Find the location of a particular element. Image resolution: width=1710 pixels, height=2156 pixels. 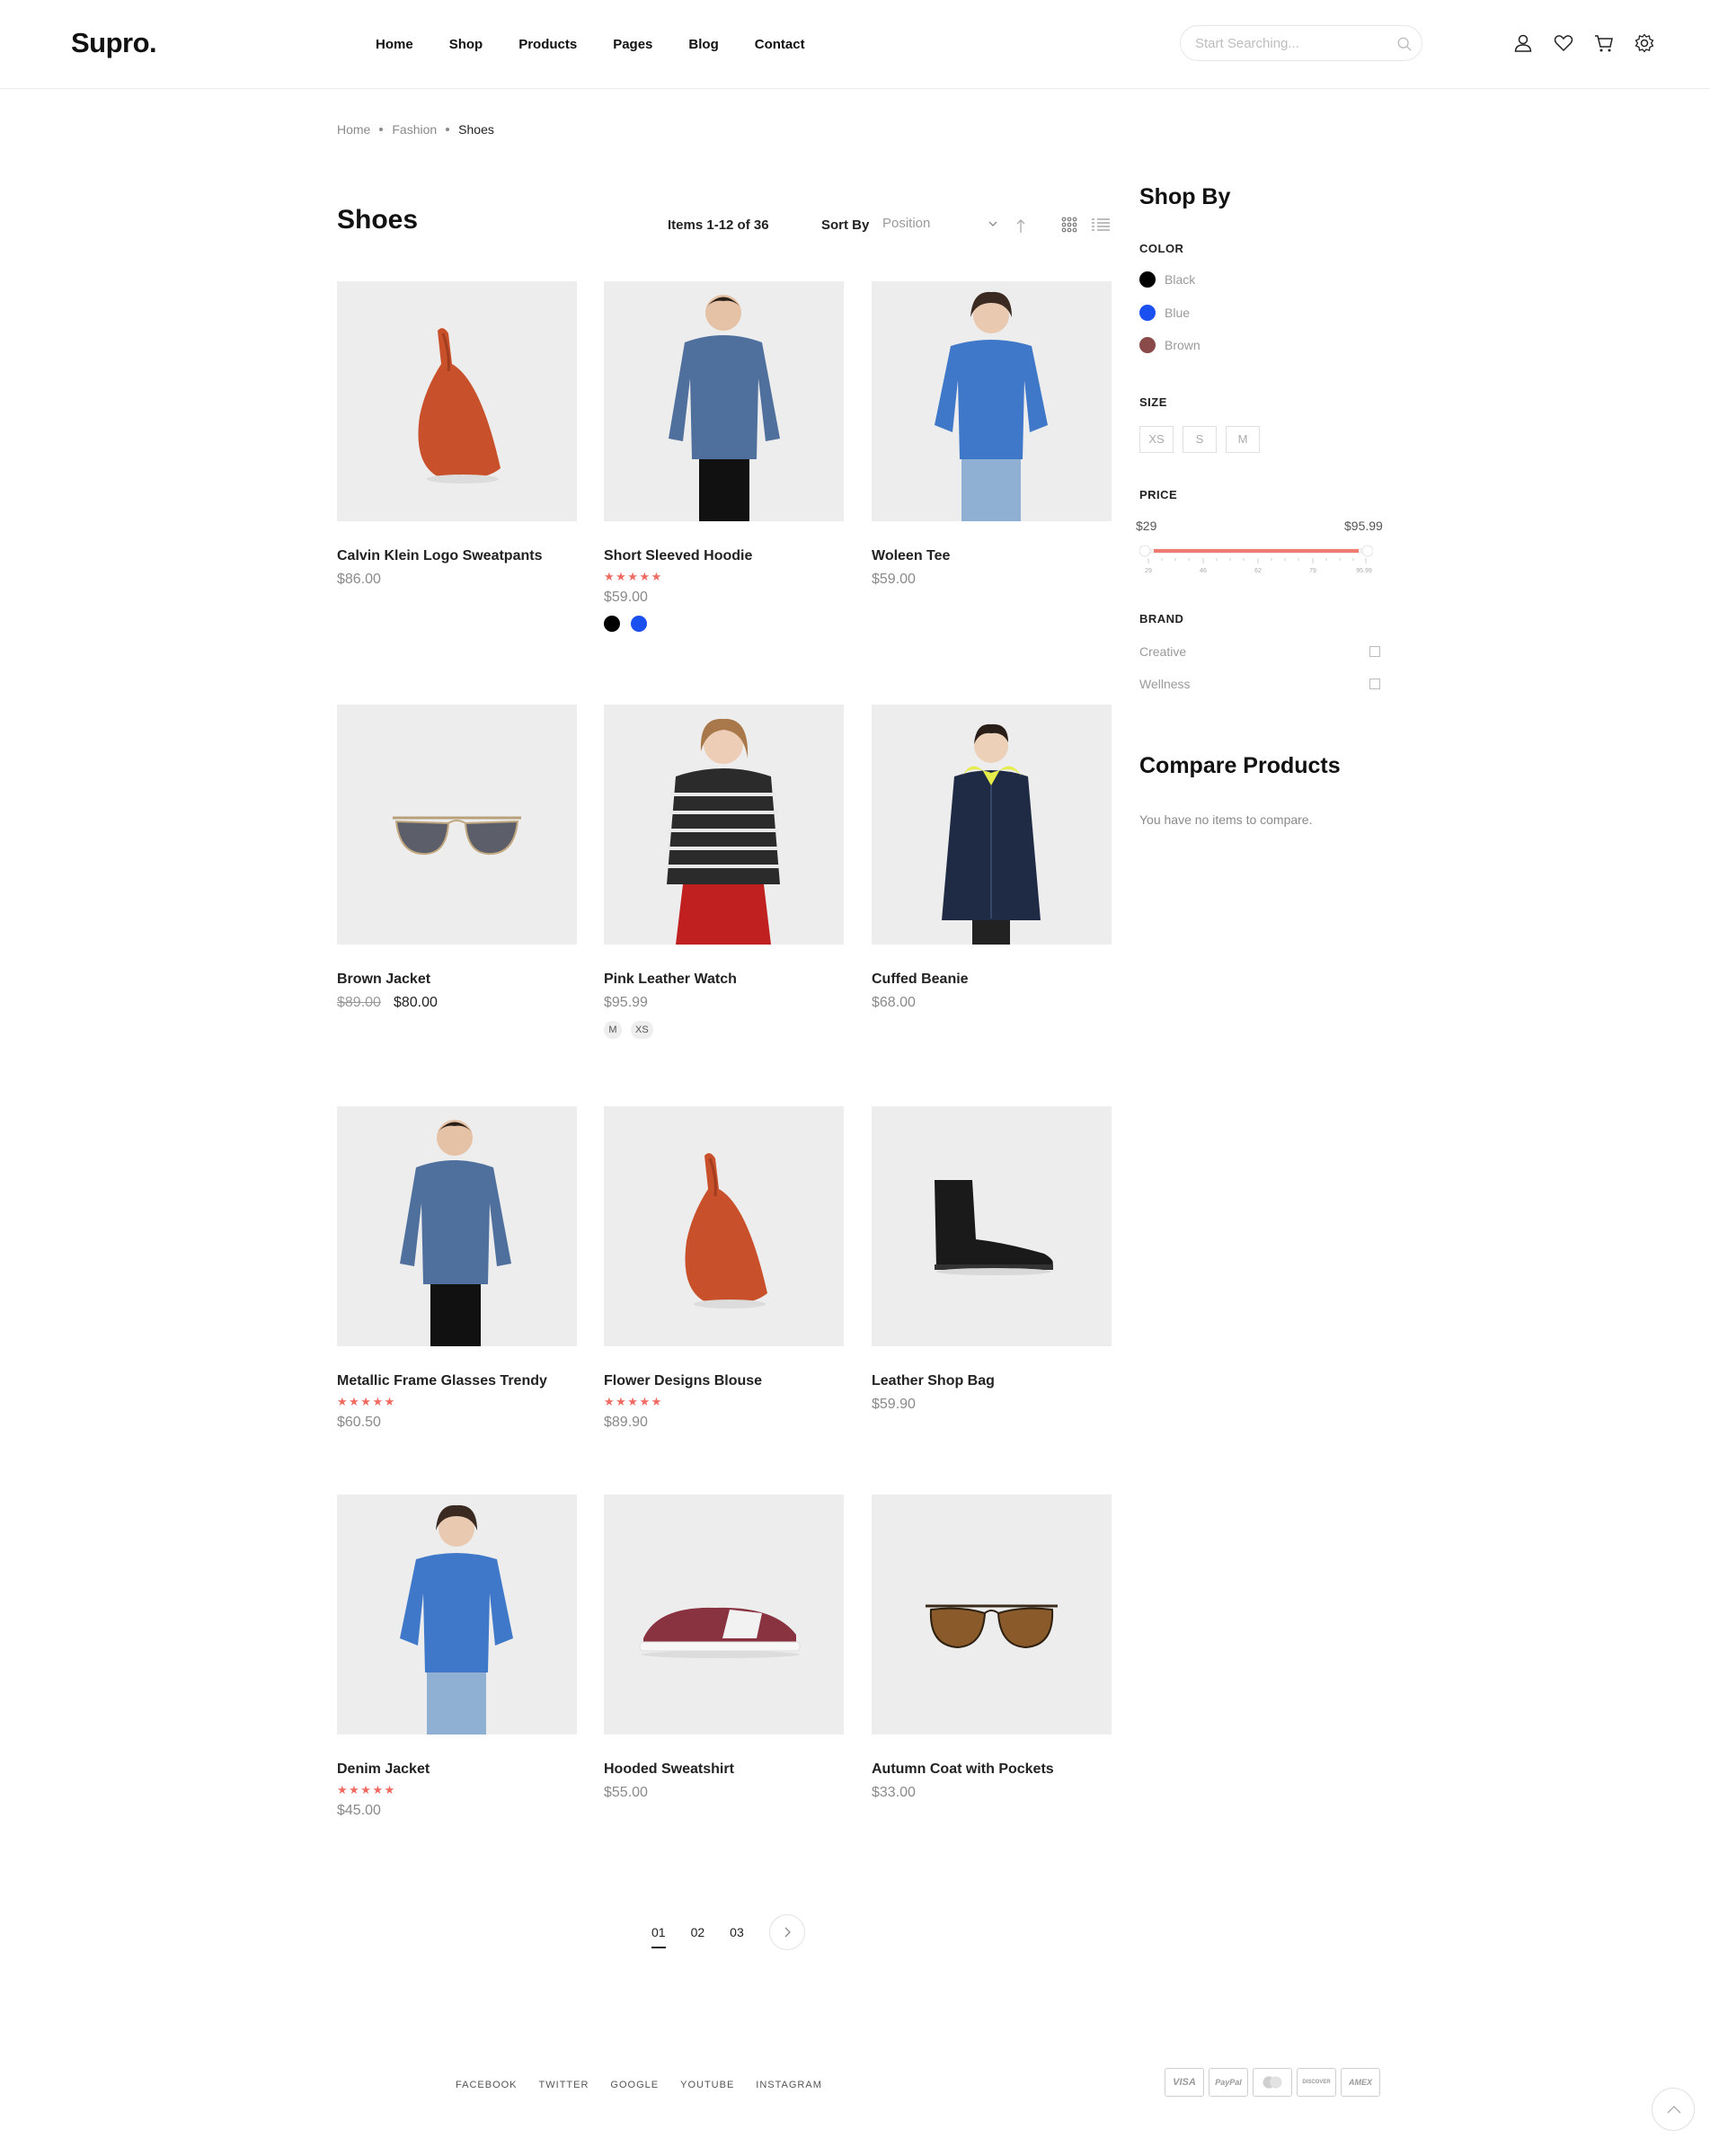

page-1: 01 is located at coordinates (659, 1937).